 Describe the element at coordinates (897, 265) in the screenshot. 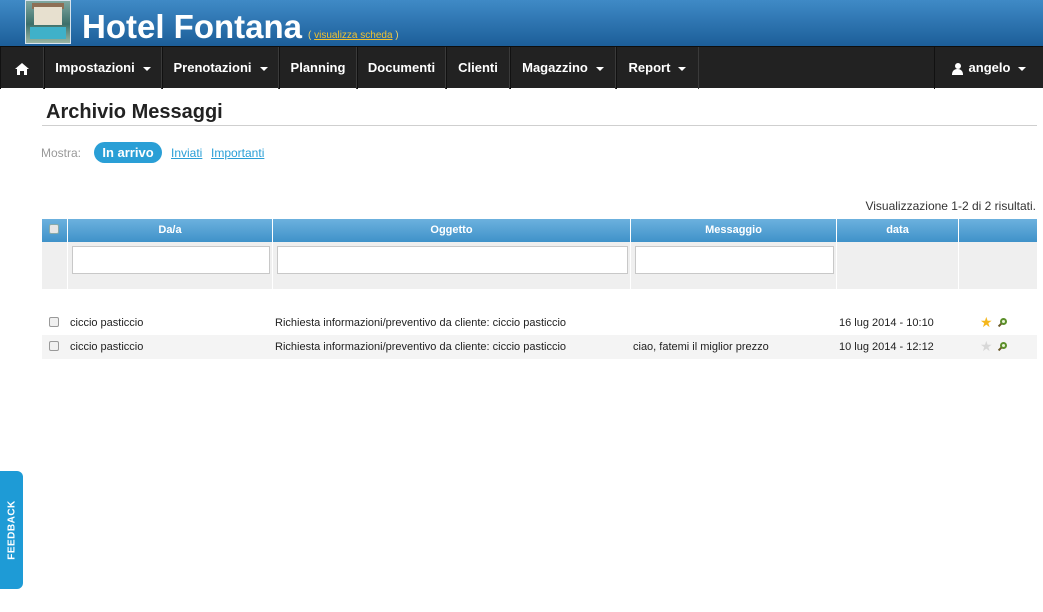

I see `filter-cell-date` at that location.